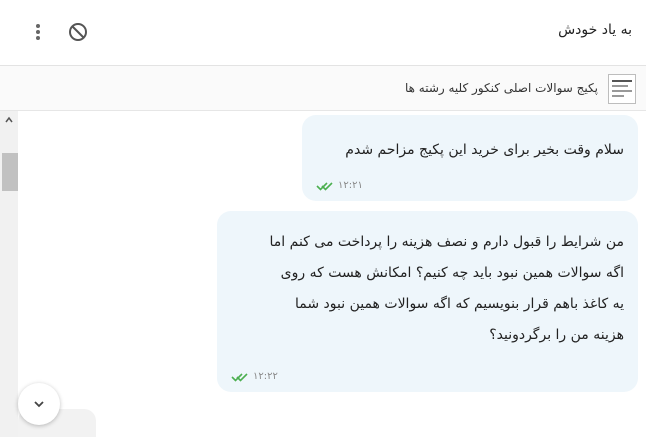  Describe the element at coordinates (350, 185) in the screenshot. I see `message-time: ۱۲:۲۱` at that location.